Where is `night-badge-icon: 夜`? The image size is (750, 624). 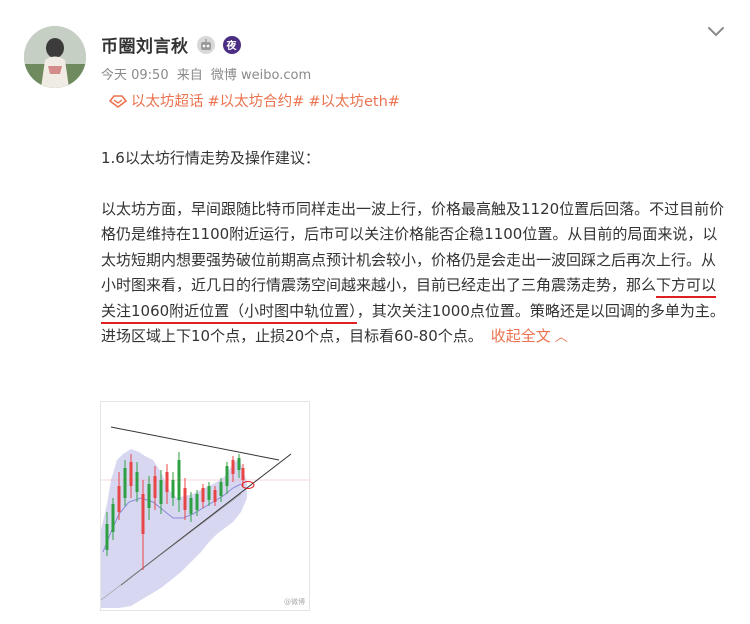 night-badge-icon: 夜 is located at coordinates (231, 44).